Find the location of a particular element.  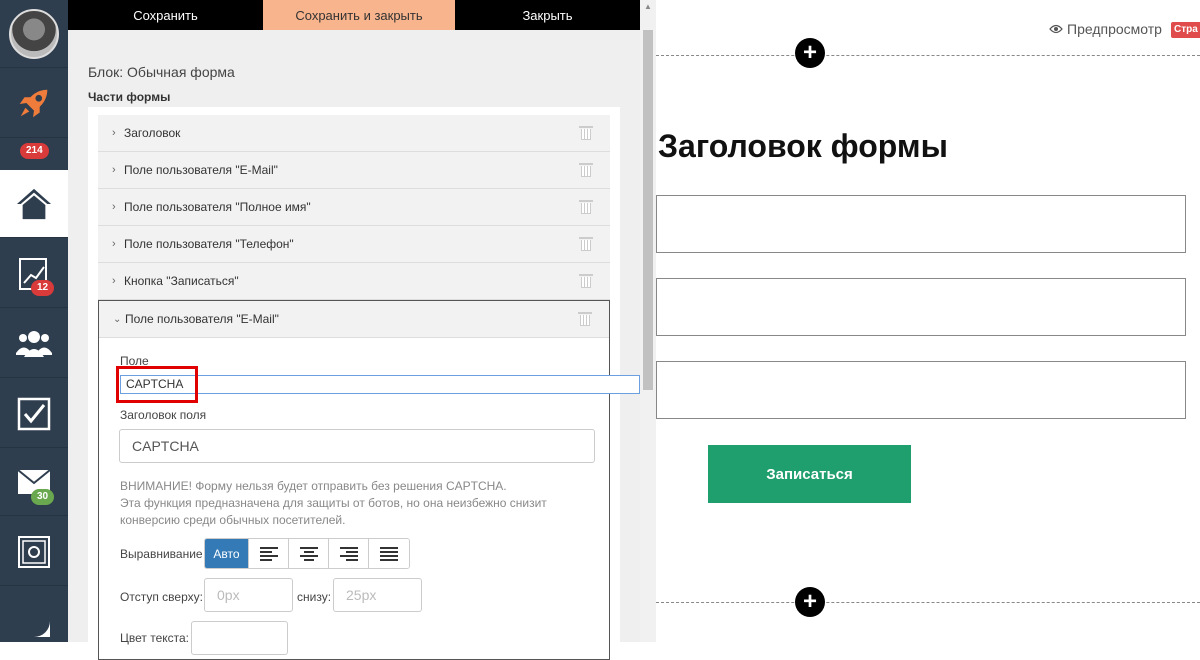

preview-link: Предпросмотр is located at coordinates (1105, 29).